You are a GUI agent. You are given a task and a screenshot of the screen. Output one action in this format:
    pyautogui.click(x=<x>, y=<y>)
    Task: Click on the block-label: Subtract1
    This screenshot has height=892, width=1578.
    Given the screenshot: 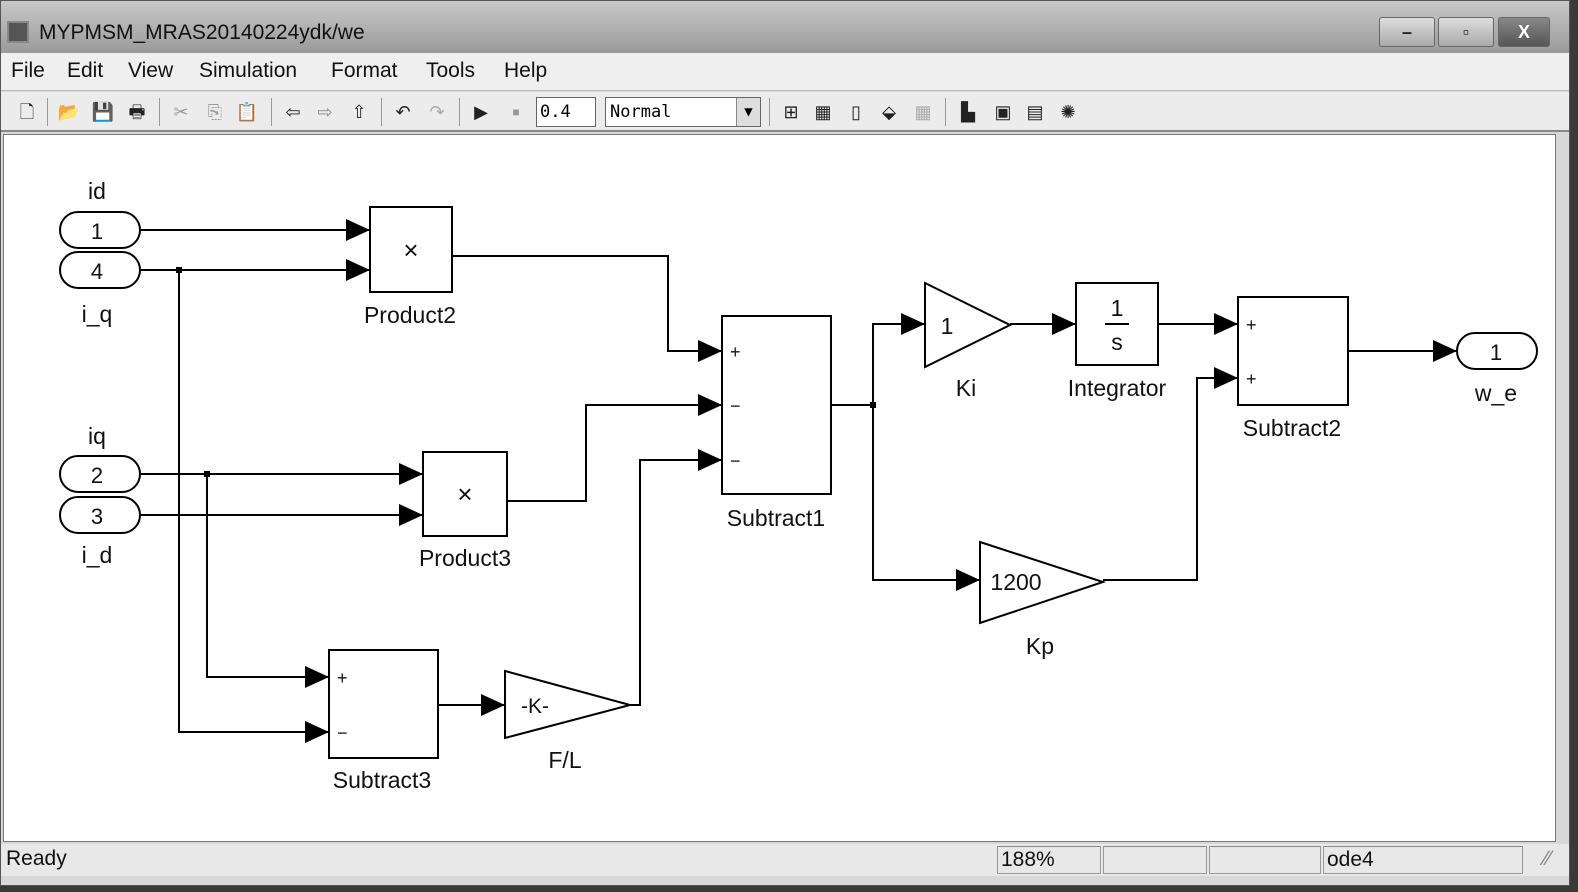 What is the action you would take?
    pyautogui.click(x=776, y=518)
    